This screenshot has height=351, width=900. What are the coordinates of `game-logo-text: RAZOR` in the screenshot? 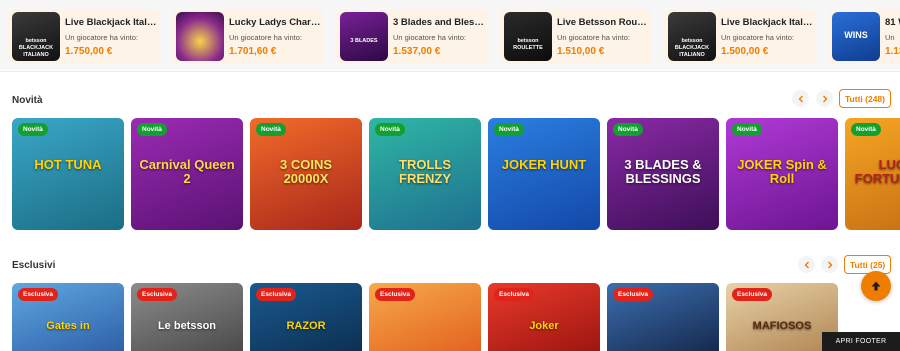 It's located at (306, 326).